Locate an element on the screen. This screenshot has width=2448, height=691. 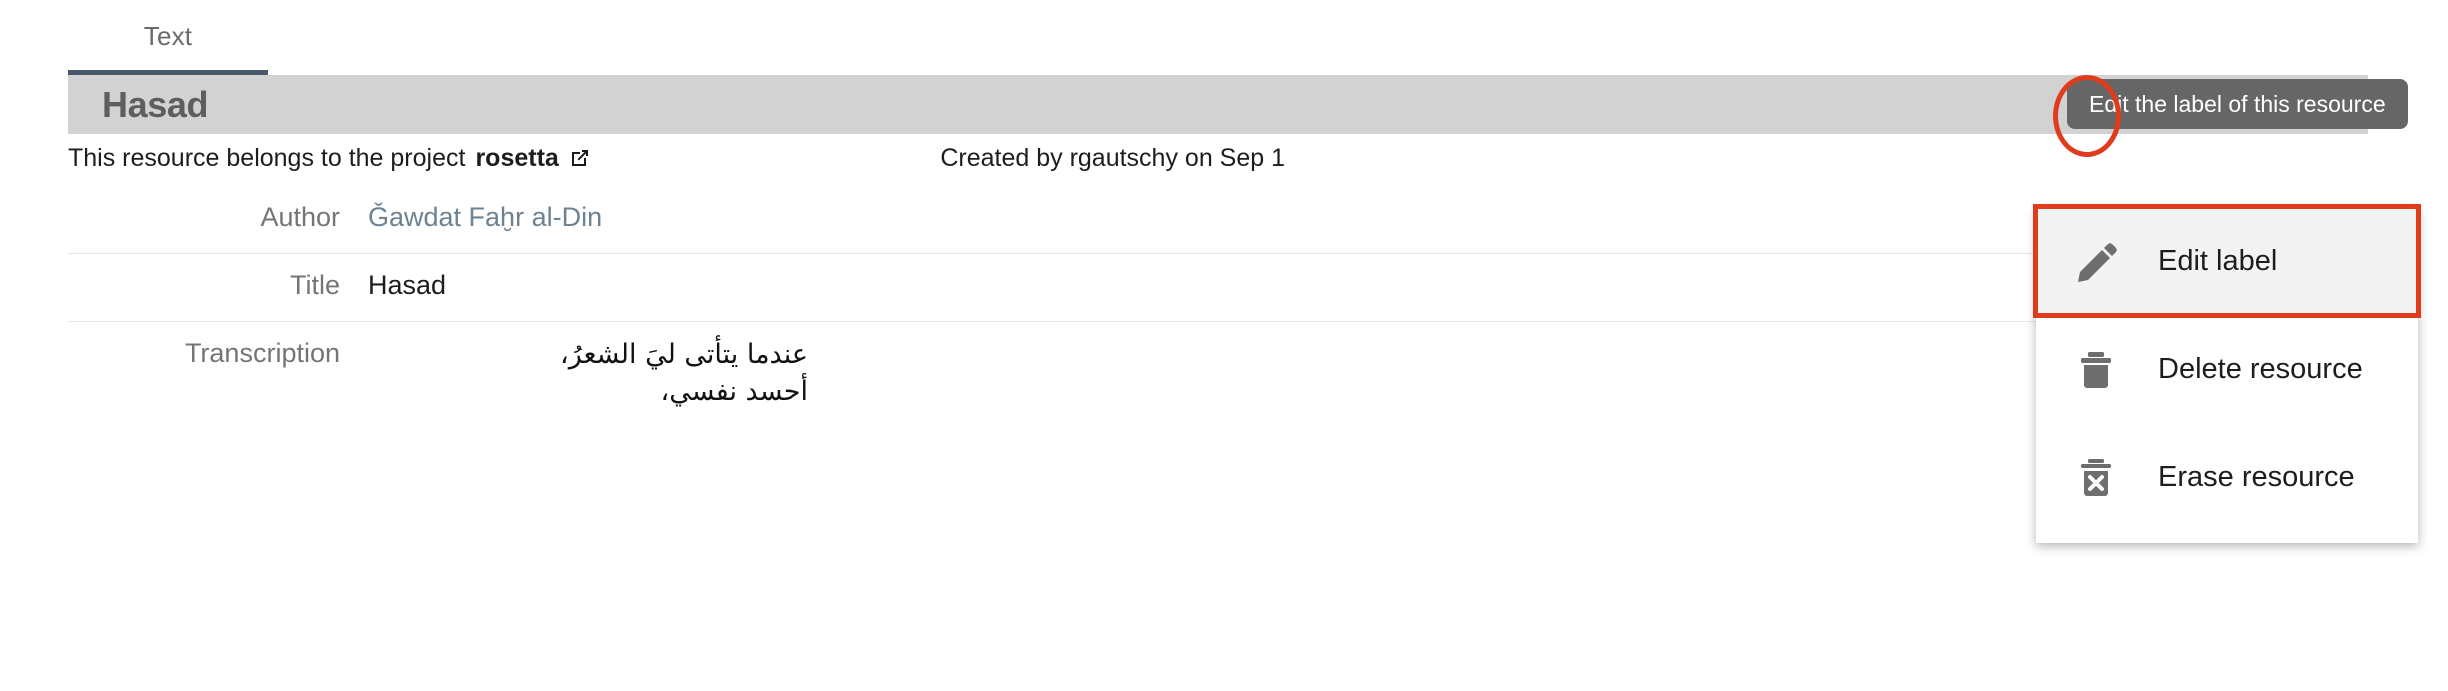
property-value-transcription: عندما يتأتى ليَ الشعرُ، أحسد نفسي، is located at coordinates (663, 373).